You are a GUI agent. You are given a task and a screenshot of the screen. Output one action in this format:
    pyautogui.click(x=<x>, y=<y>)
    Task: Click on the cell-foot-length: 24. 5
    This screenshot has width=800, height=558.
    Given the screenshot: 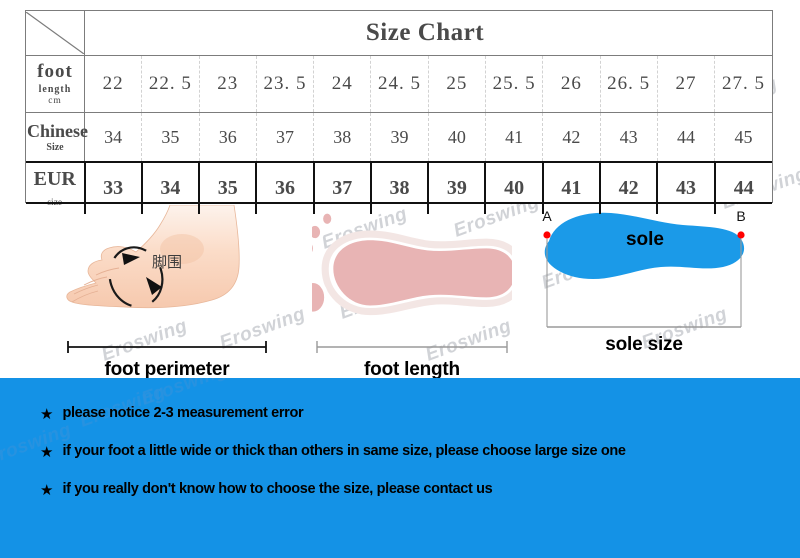 What is the action you would take?
    pyautogui.click(x=399, y=84)
    